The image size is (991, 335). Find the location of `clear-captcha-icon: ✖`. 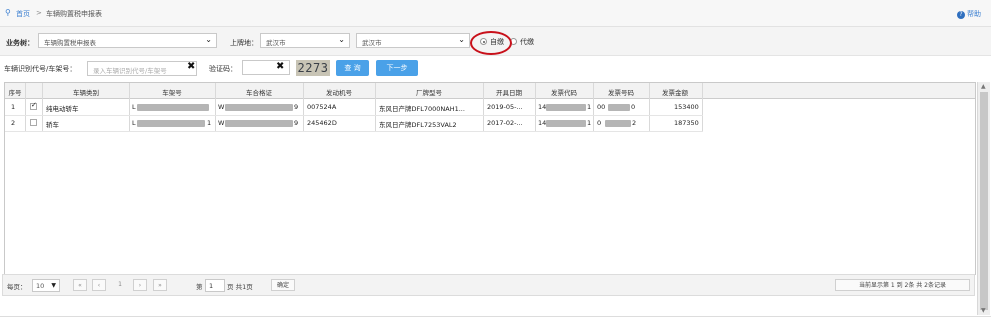

clear-captcha-icon: ✖ is located at coordinates (280, 66).